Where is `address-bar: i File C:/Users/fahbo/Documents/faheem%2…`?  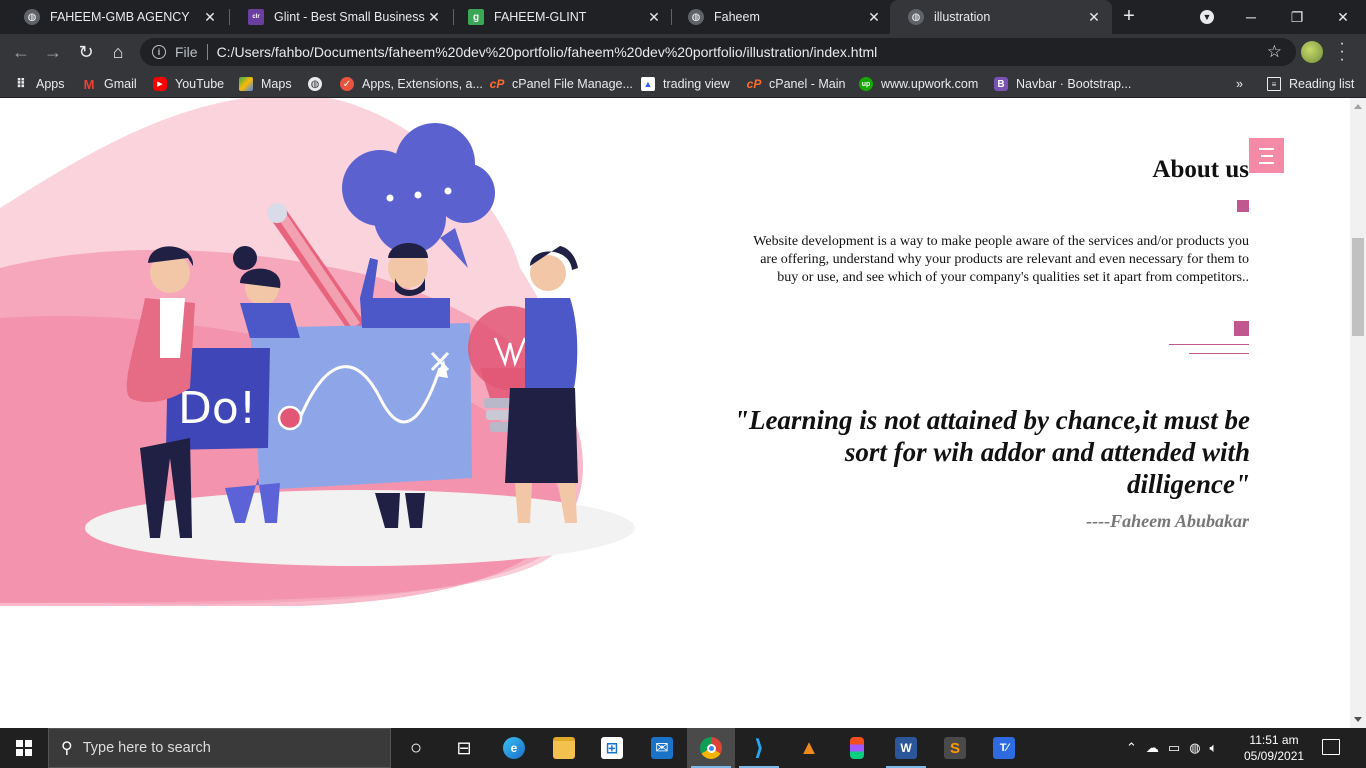
address-bar: i File C:/Users/fahbo/Documents/faheem%2… is located at coordinates (718, 52).